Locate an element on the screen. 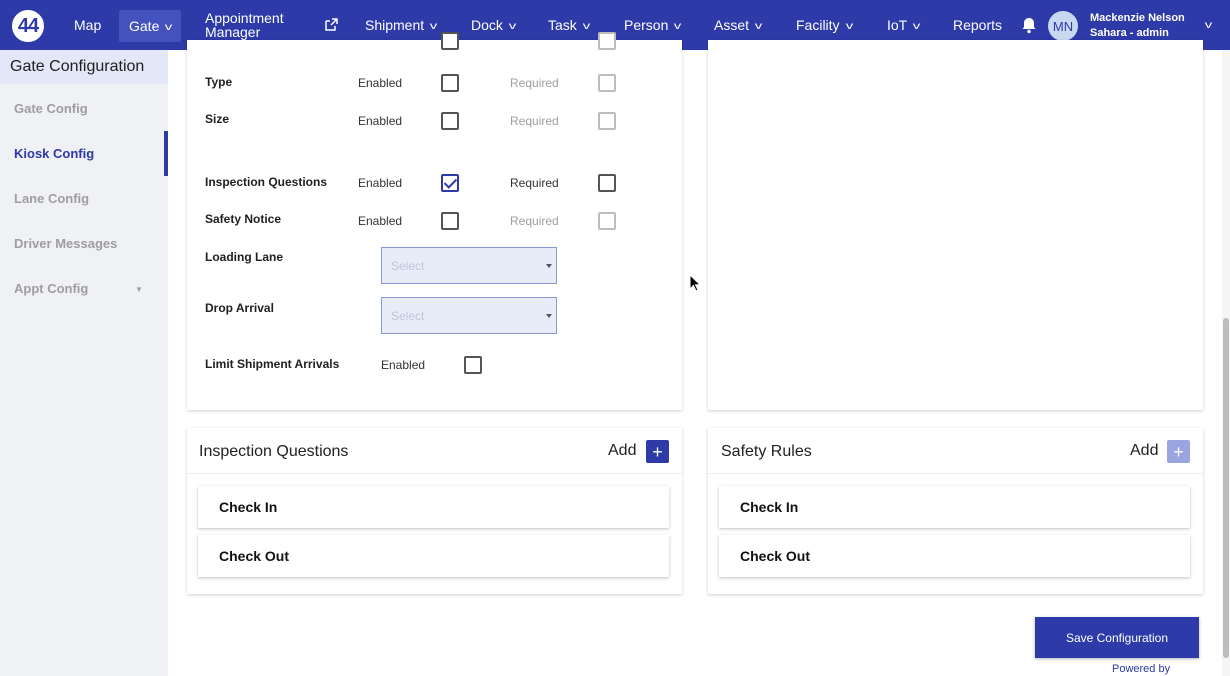 This screenshot has height=676, width=1230. add-safety-rule-button: + is located at coordinates (1178, 451).